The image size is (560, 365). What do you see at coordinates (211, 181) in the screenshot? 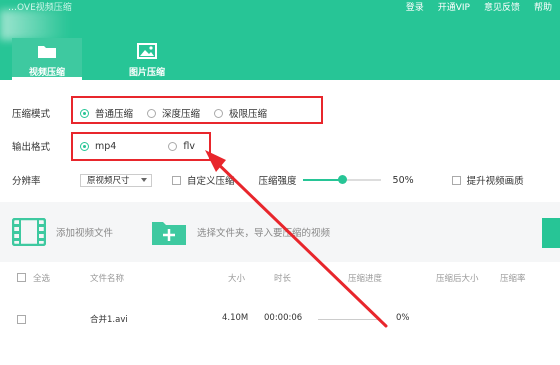
I see `custom-compress-label: 自定义压缩` at bounding box center [211, 181].